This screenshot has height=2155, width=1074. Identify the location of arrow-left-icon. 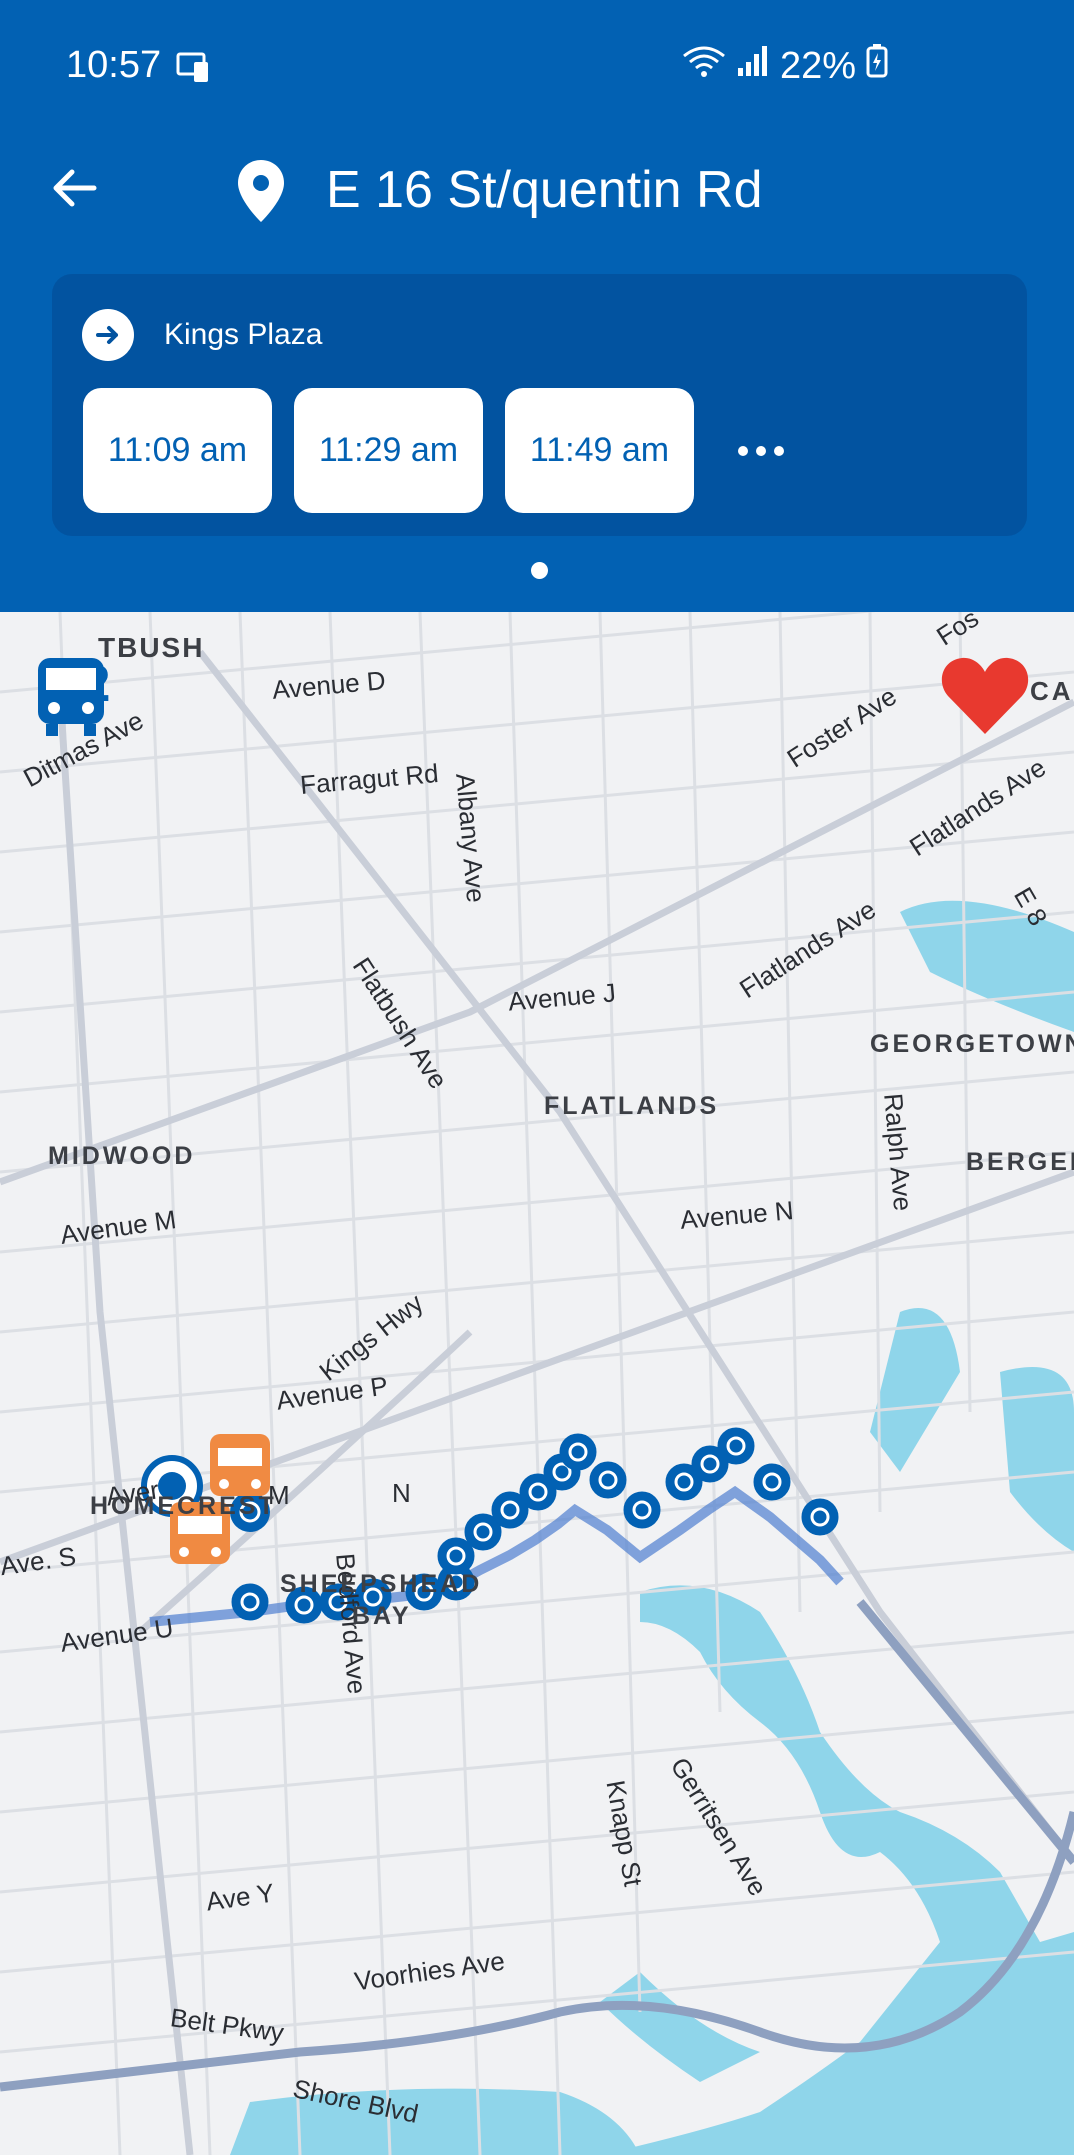
(76, 188).